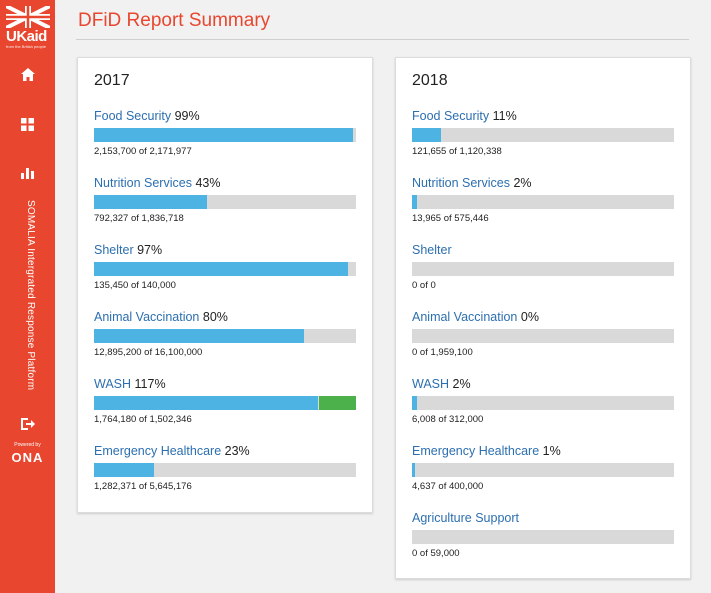  Describe the element at coordinates (150, 384) in the screenshot. I see `metric-percentage: 117%` at that location.